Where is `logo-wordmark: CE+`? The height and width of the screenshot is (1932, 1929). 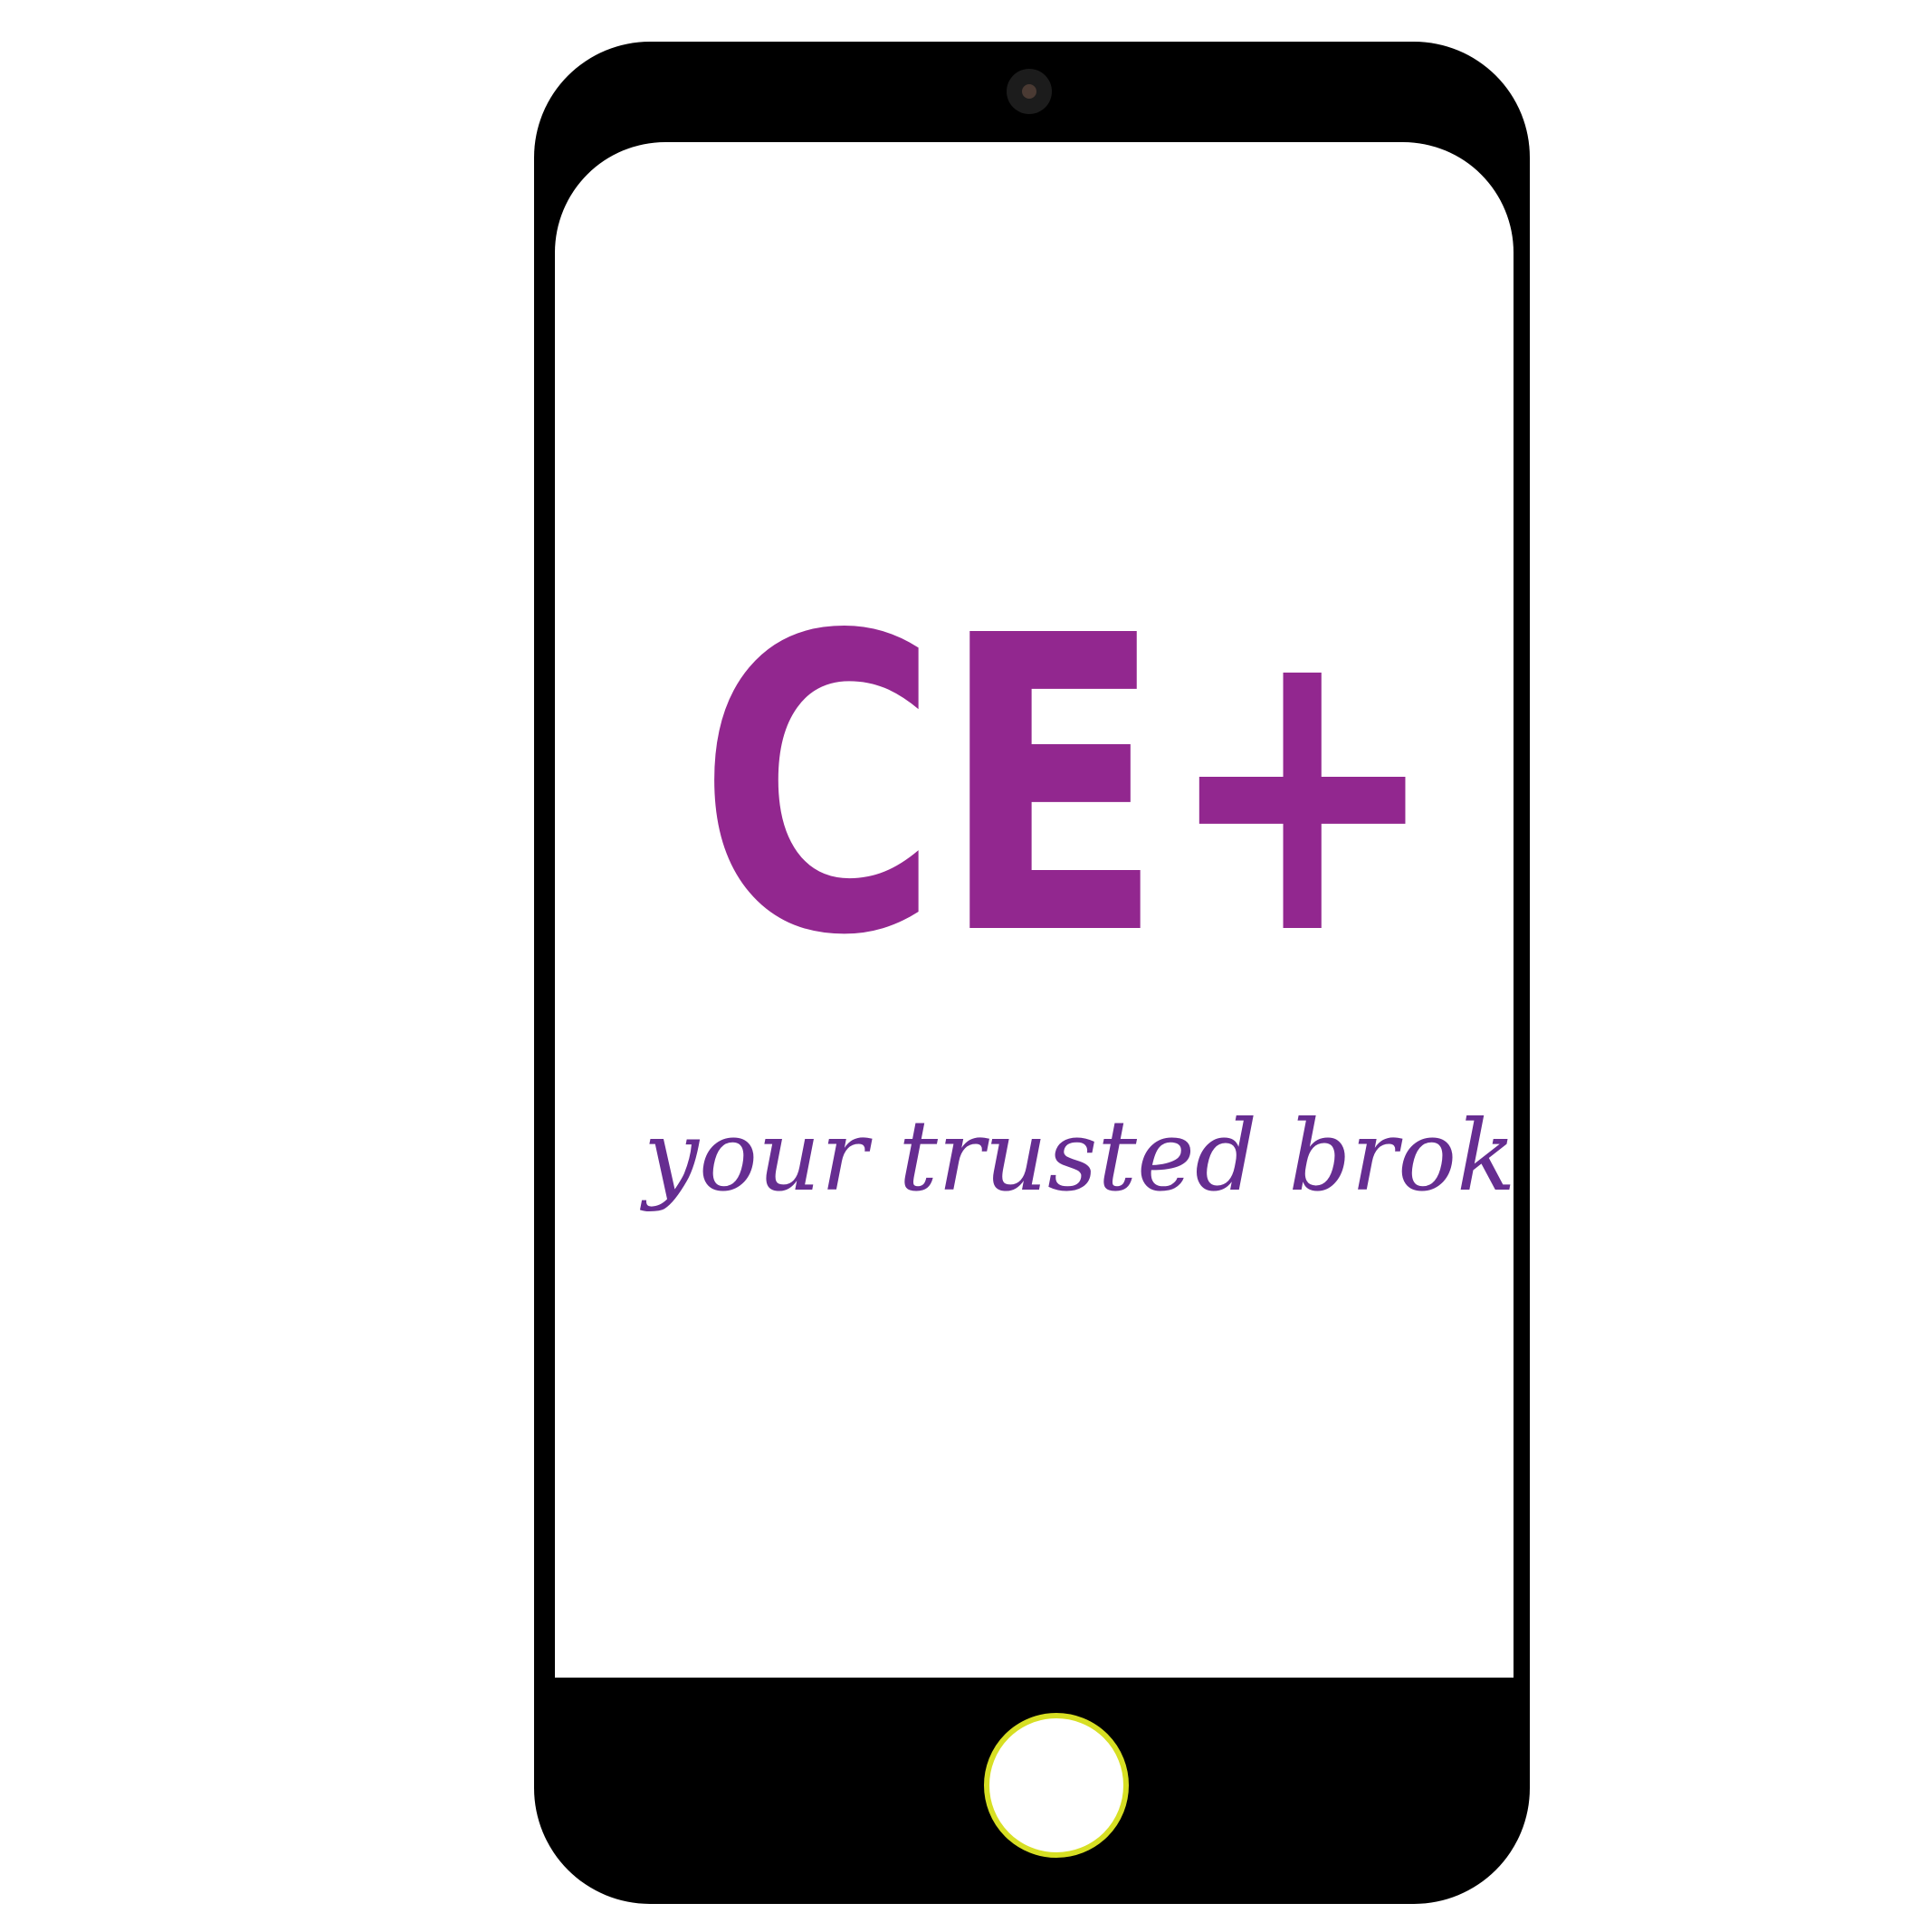
logo-wordmark: CE+ is located at coordinates (1069, 774).